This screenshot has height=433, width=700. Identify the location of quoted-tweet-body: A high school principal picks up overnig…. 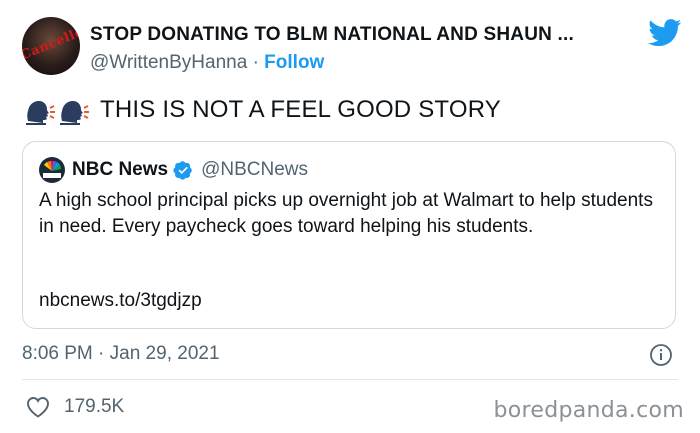
(346, 213).